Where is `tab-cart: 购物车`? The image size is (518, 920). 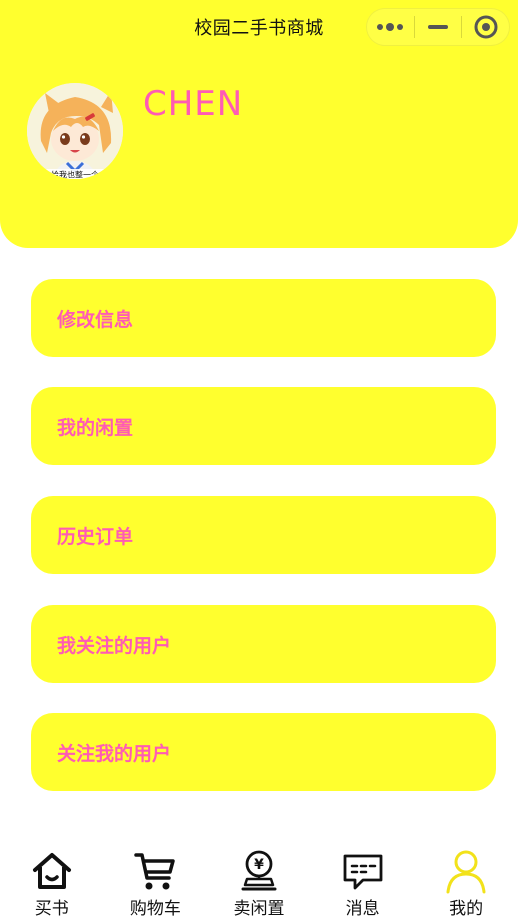 tab-cart: 购物车 is located at coordinates (156, 879).